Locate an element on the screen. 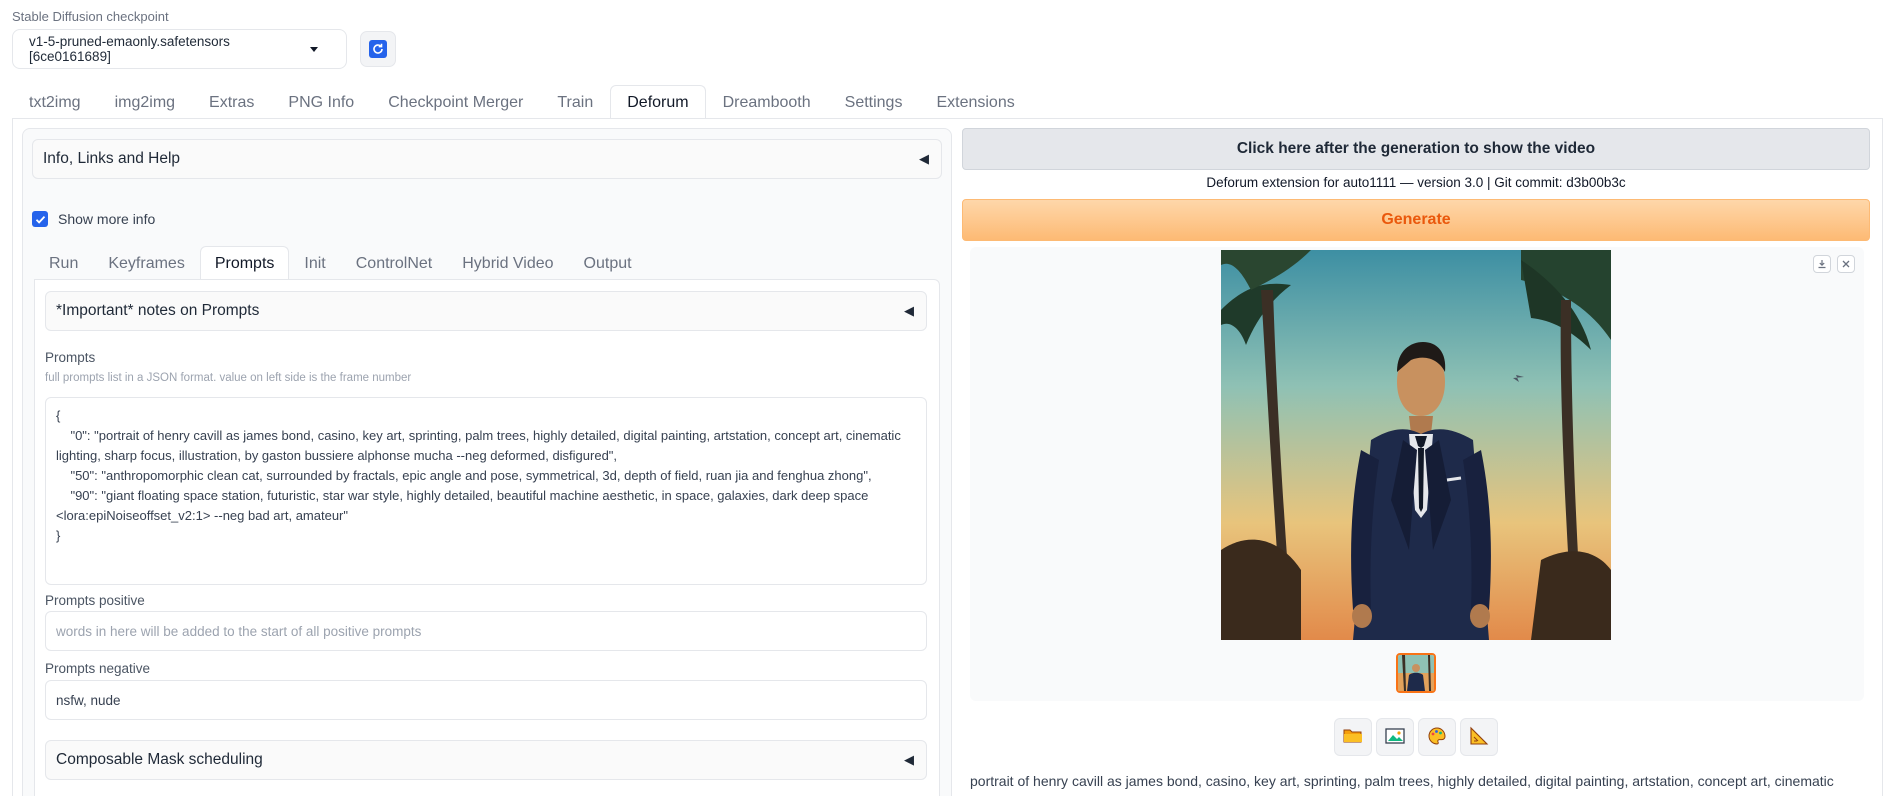  refresh-checkpoint-button is located at coordinates (378, 49).